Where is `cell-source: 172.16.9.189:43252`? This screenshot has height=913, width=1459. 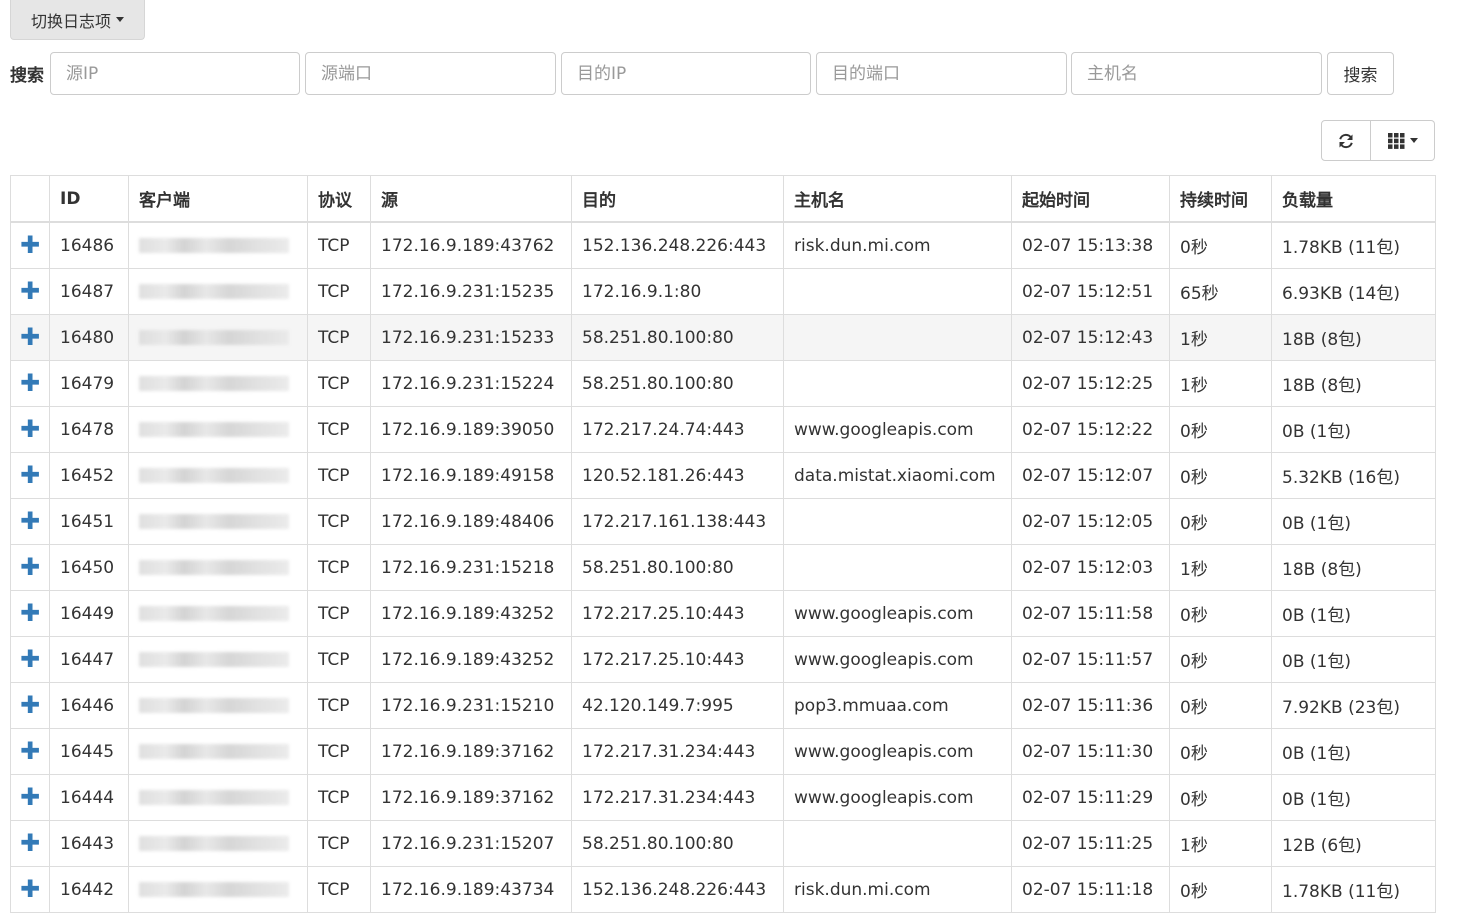
cell-source: 172.16.9.189:43252 is located at coordinates (471, 659).